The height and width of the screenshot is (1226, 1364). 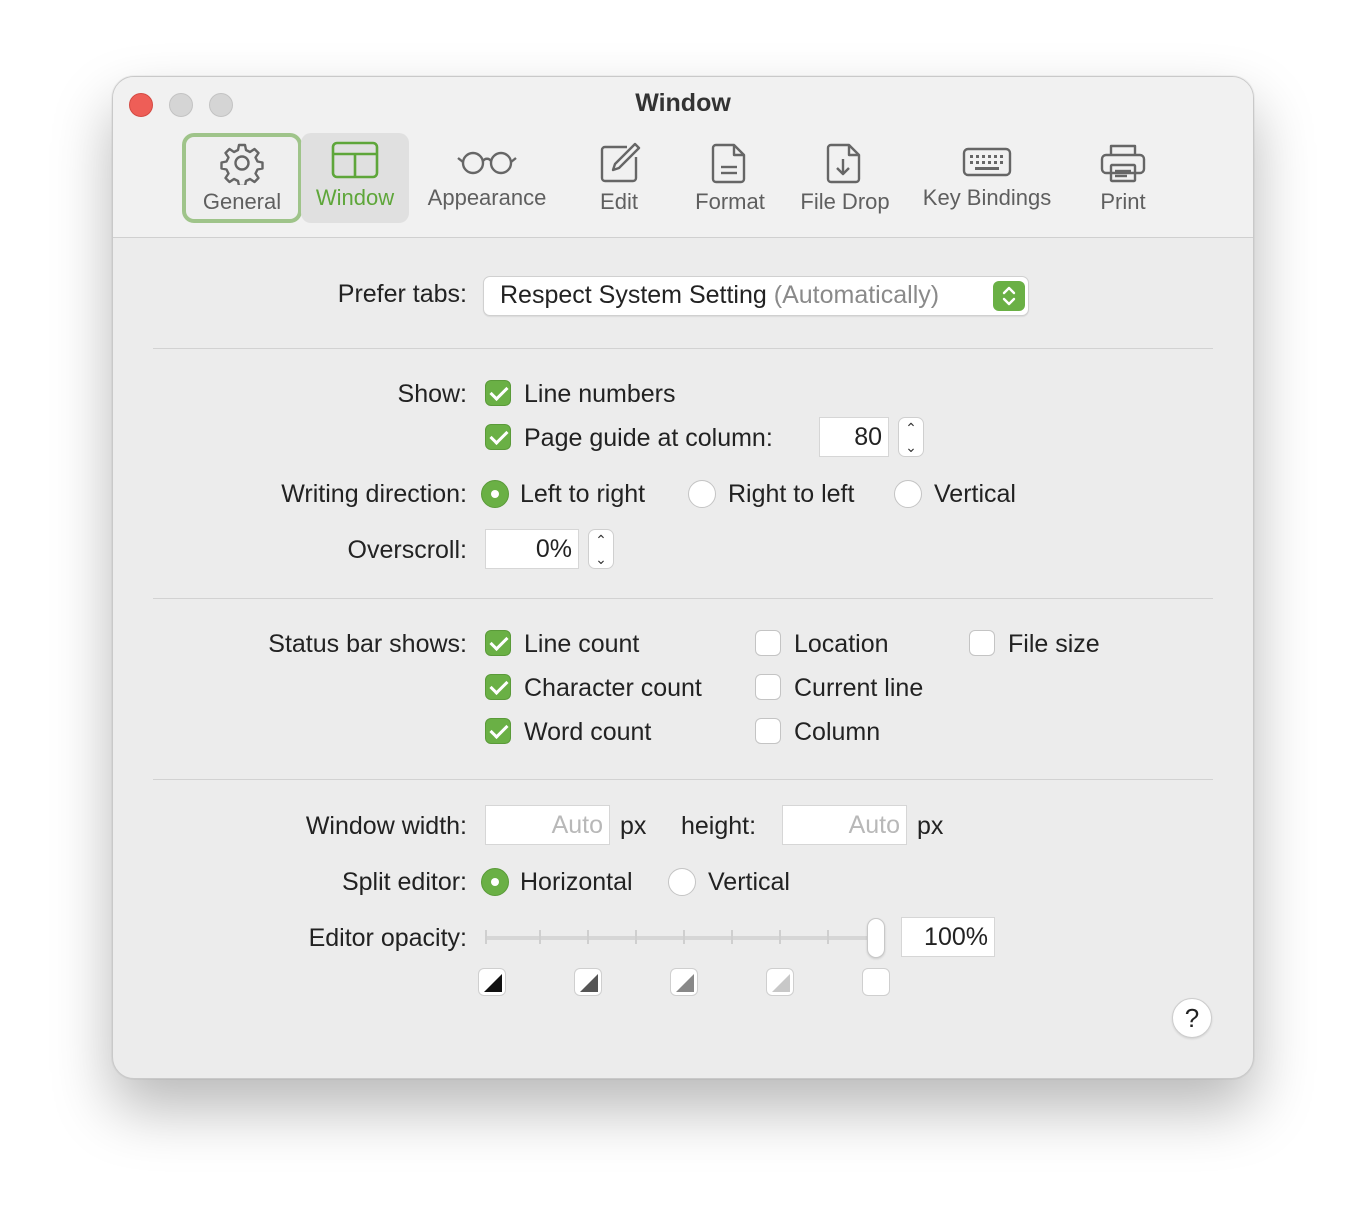 I want to click on popup-arrows-icon, so click(x=1009, y=296).